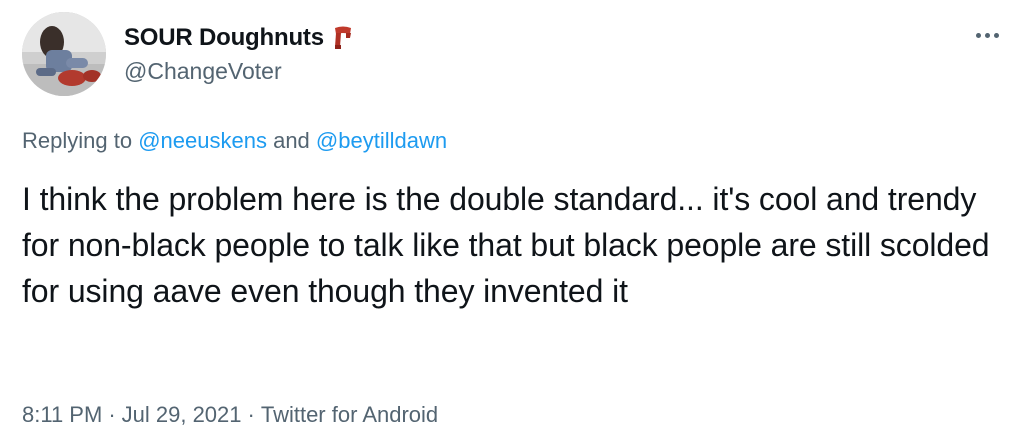 The width and height of the screenshot is (1024, 445). I want to click on display-name: SOUR Doughnuts, so click(224, 38).